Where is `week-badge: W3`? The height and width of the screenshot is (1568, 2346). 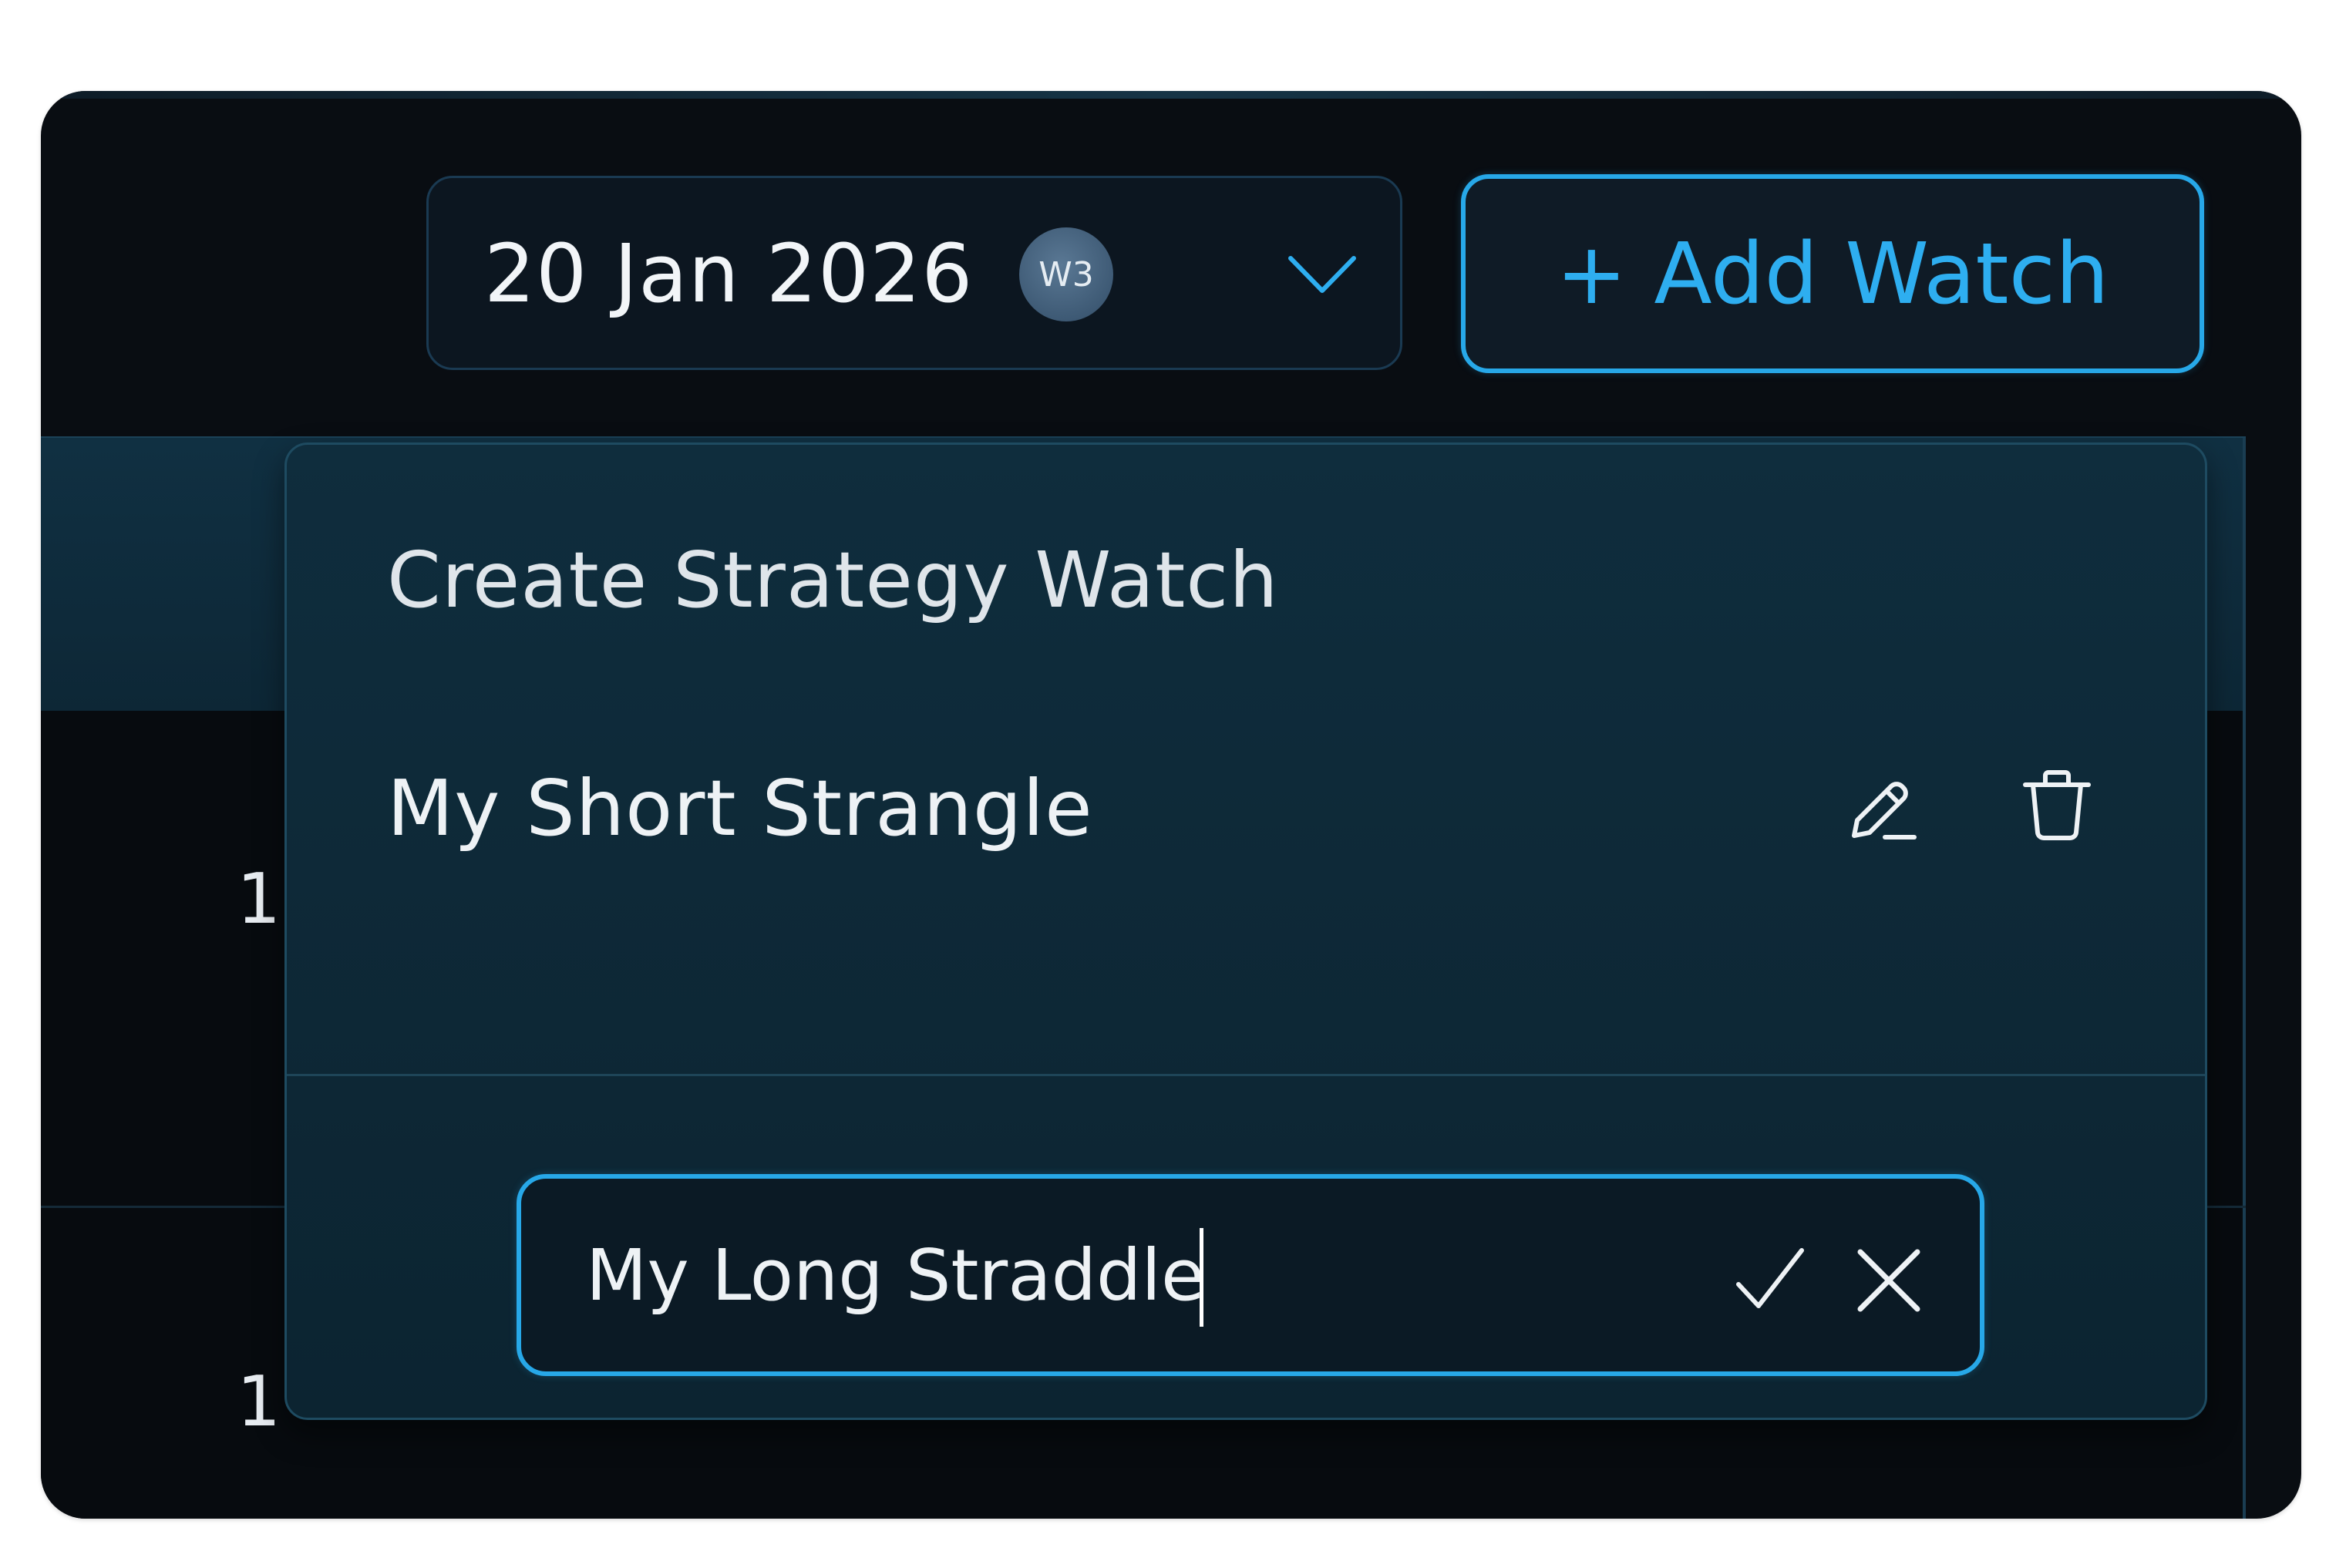
week-badge: W3 is located at coordinates (1066, 274).